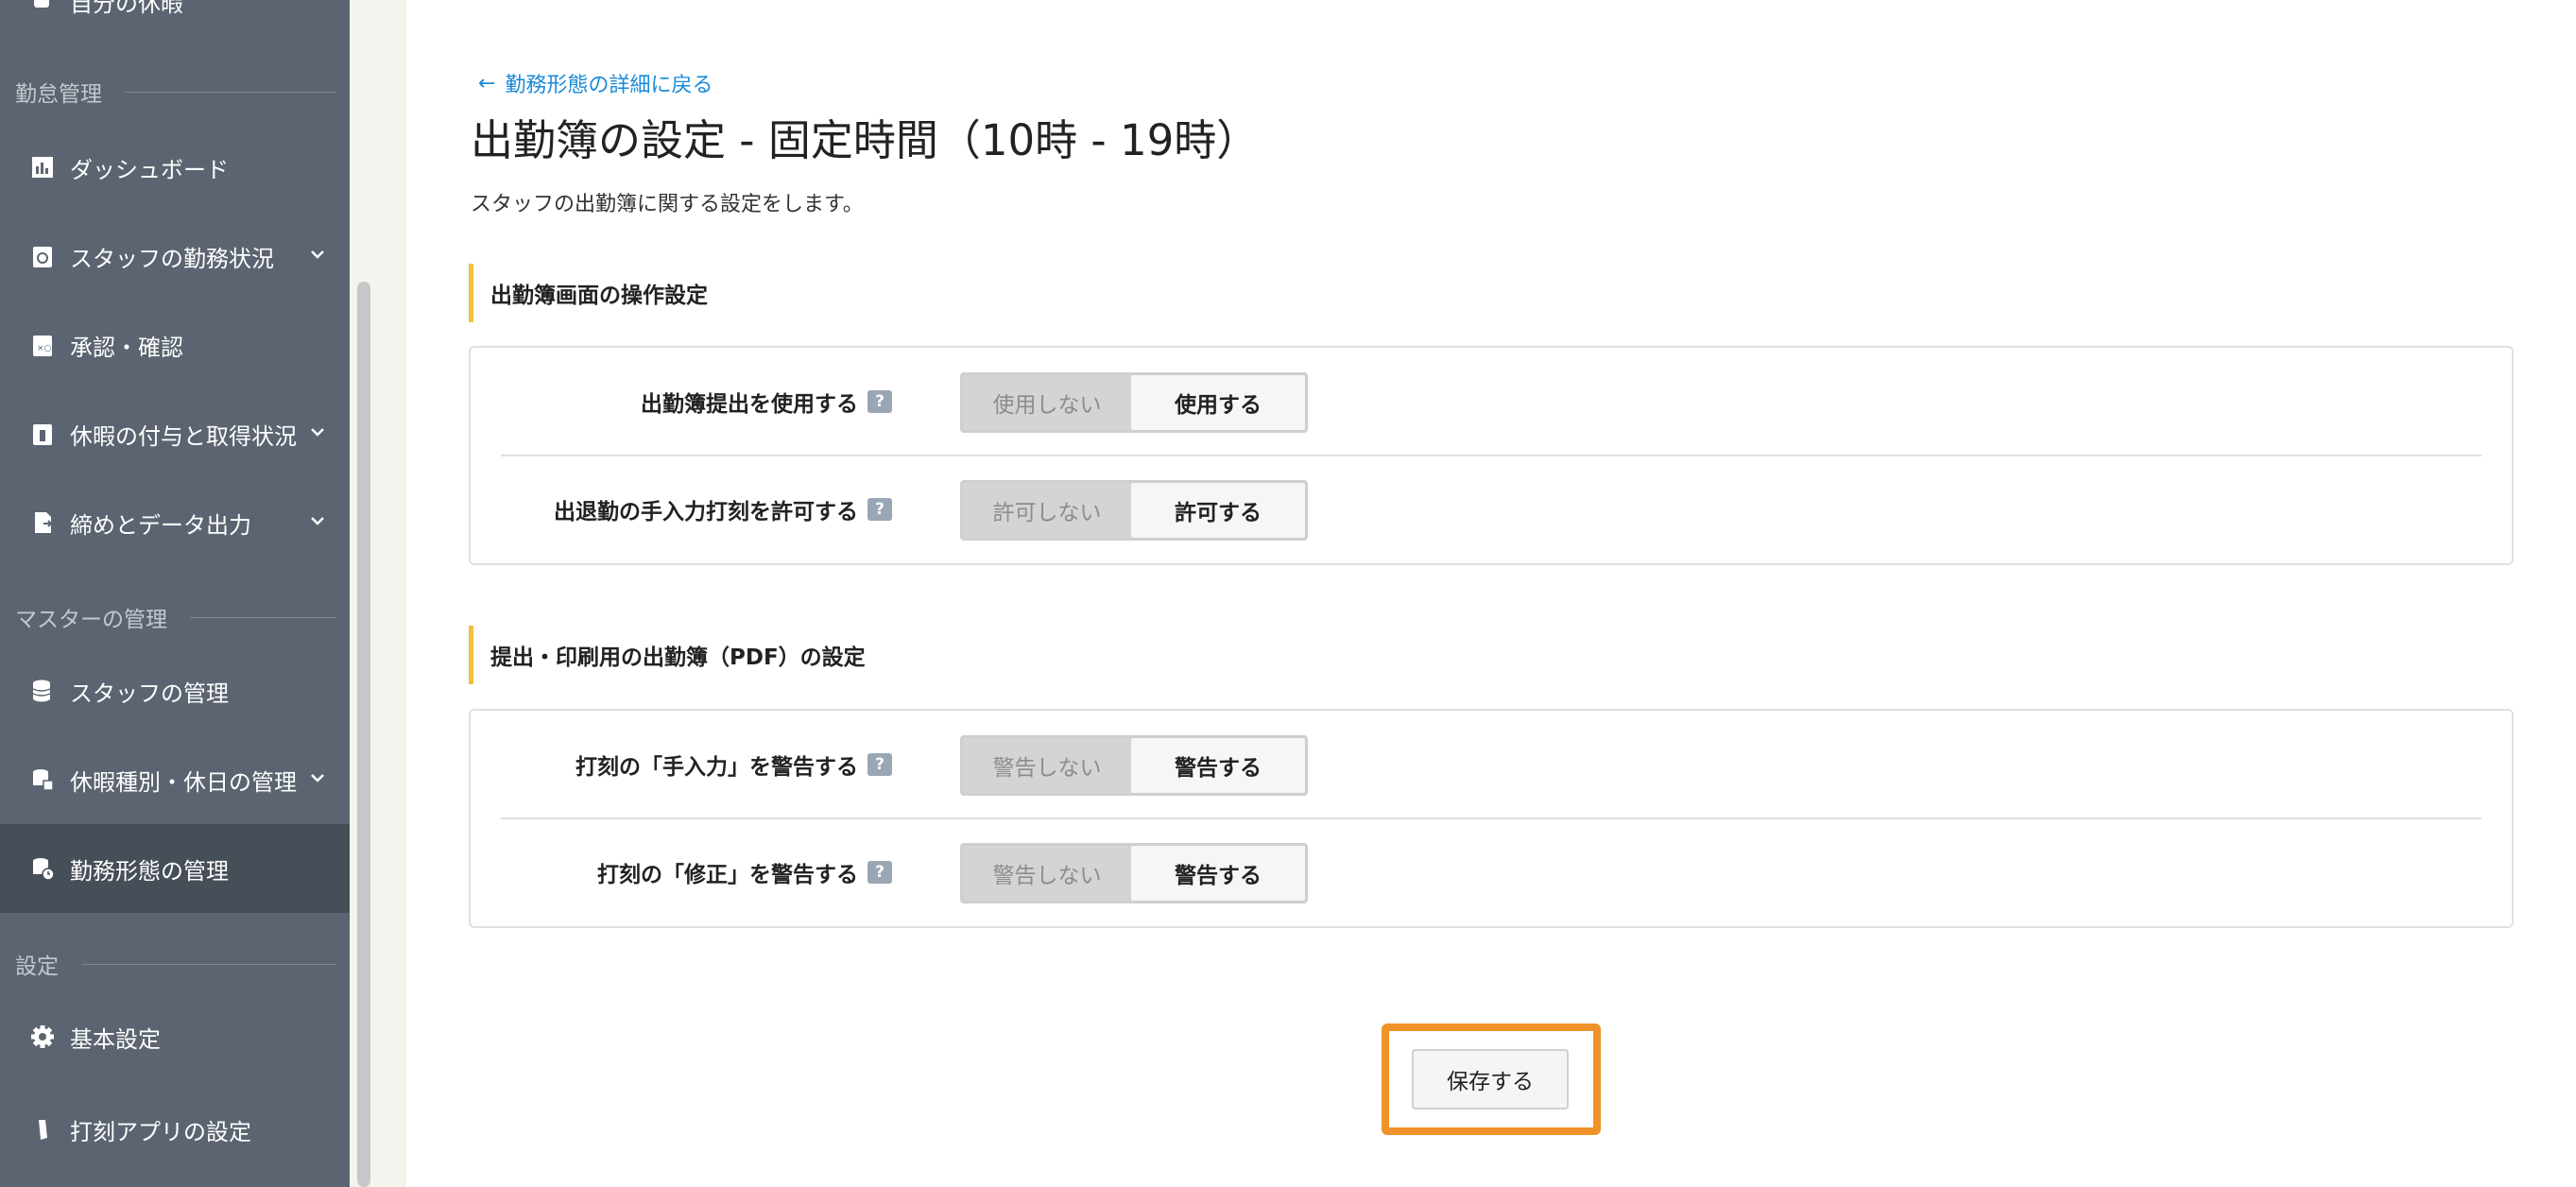 This screenshot has height=1187, width=2576. What do you see at coordinates (183, 436) in the screenshot?
I see `sidebar-item-label: 休暇の付与と取得状況` at bounding box center [183, 436].